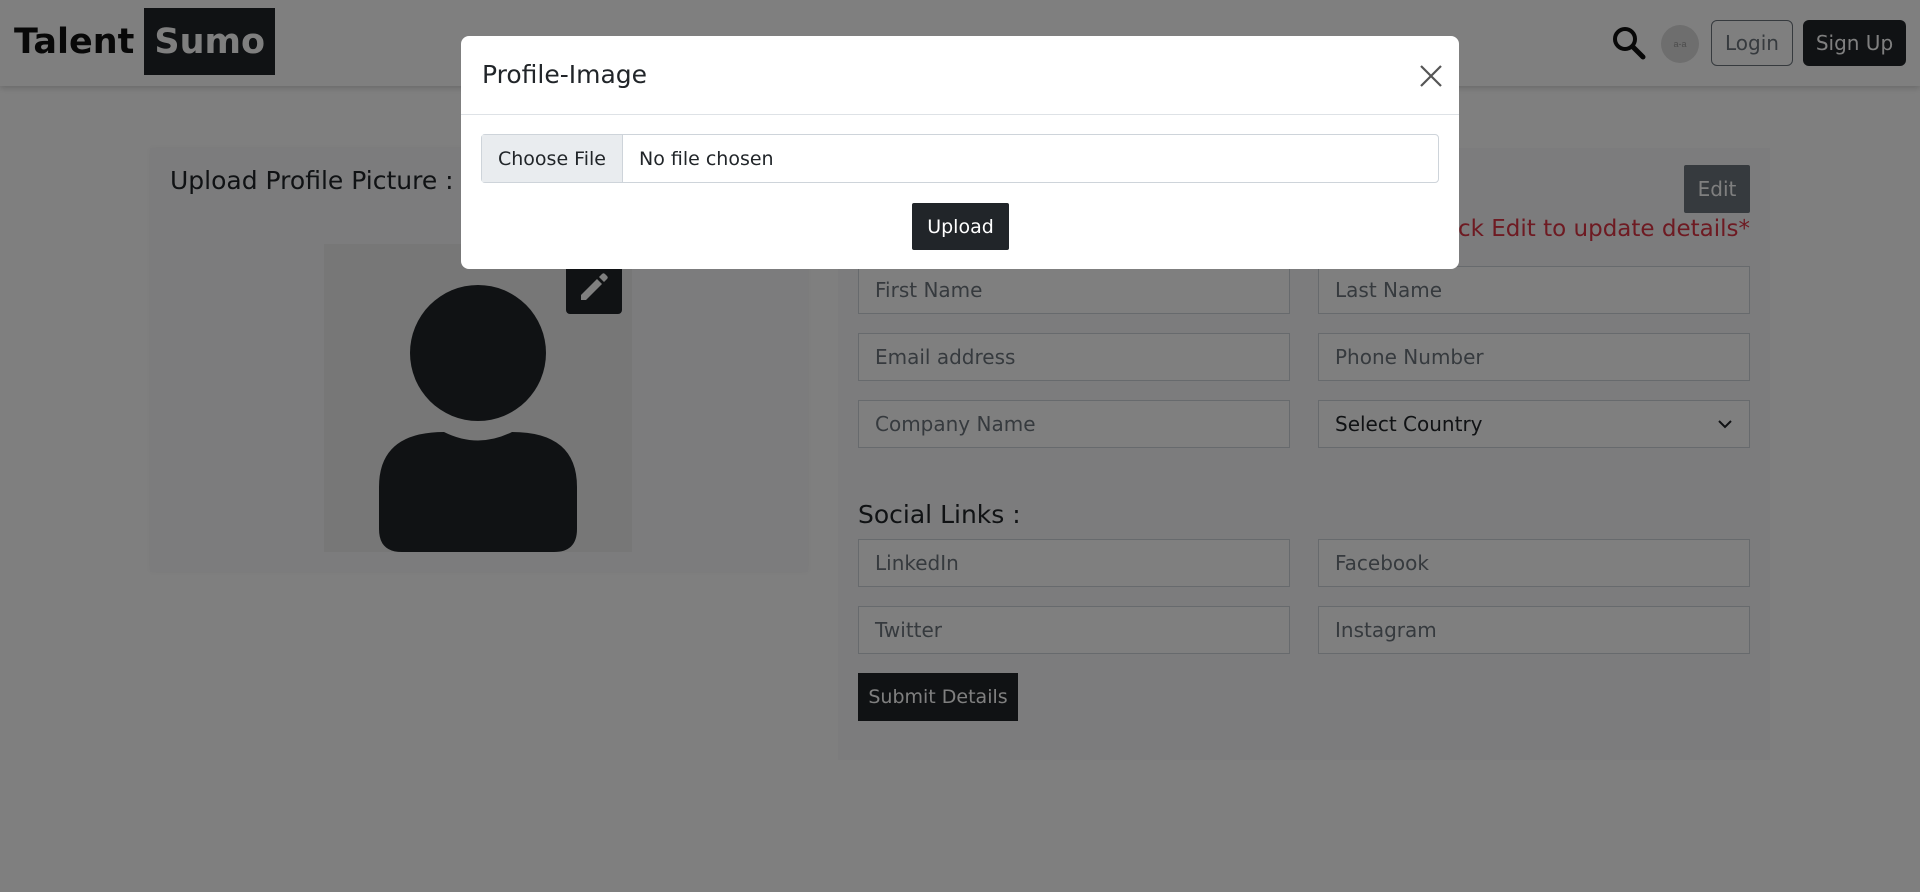 The image size is (1920, 892). I want to click on modal-header: Profile-Image, so click(960, 75).